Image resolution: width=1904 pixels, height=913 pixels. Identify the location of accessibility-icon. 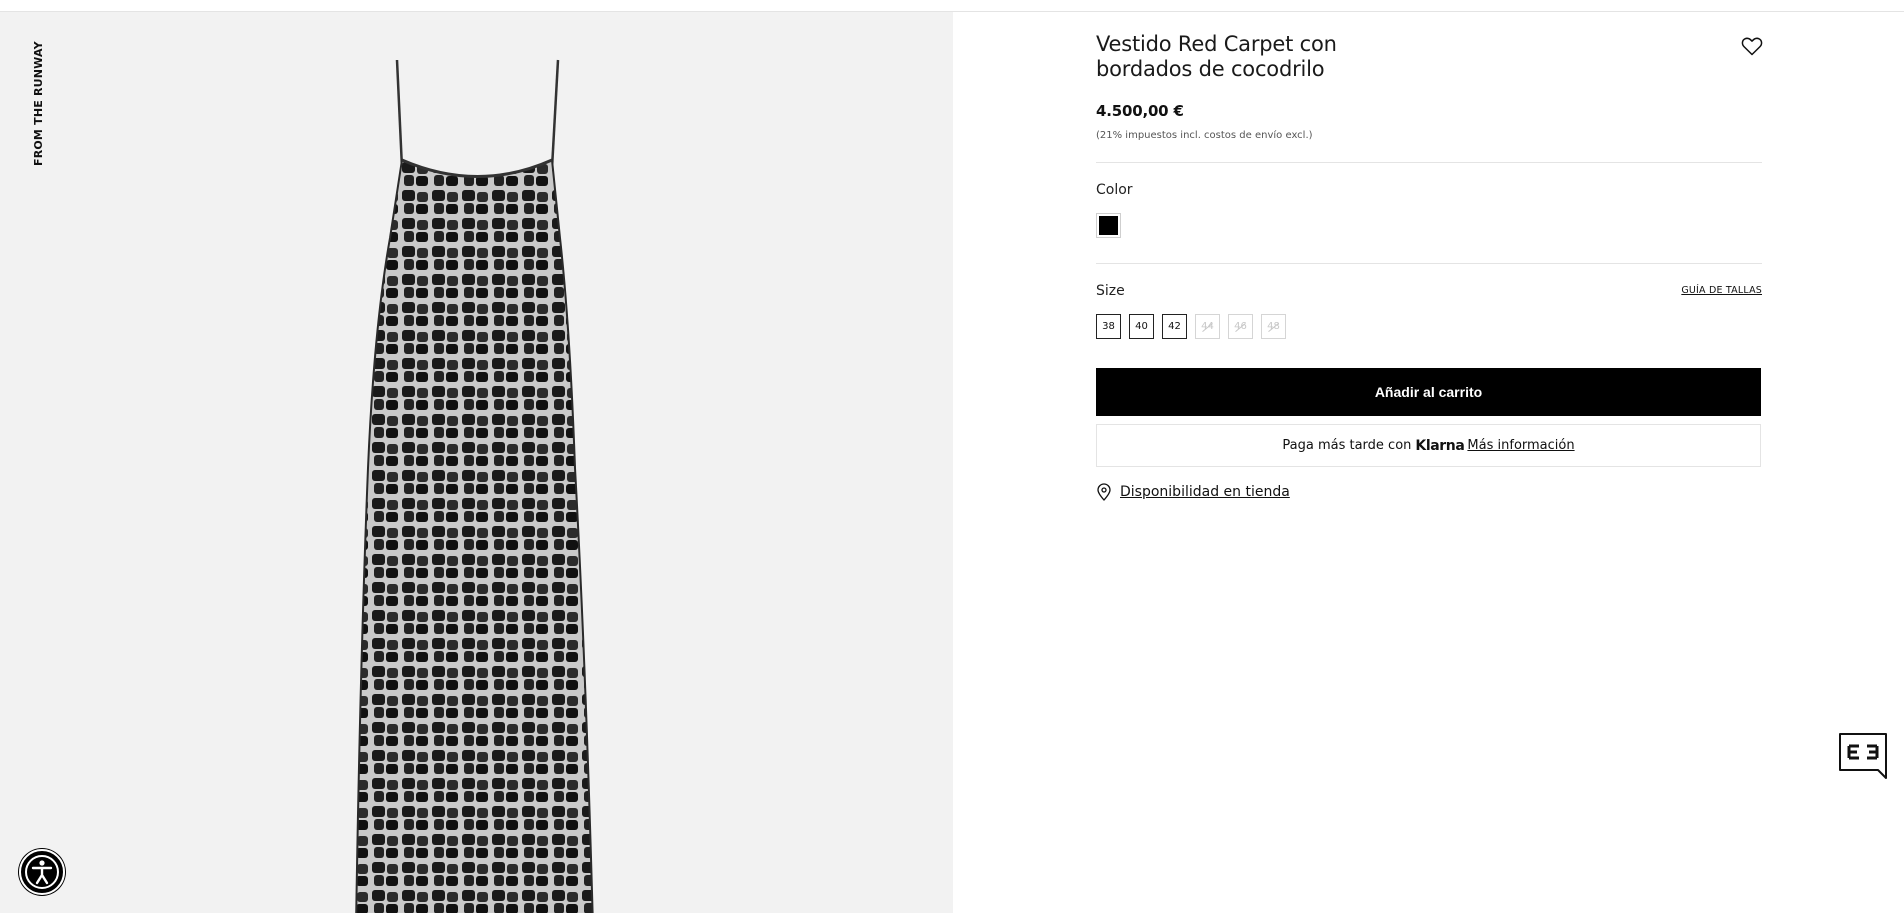
(42, 872).